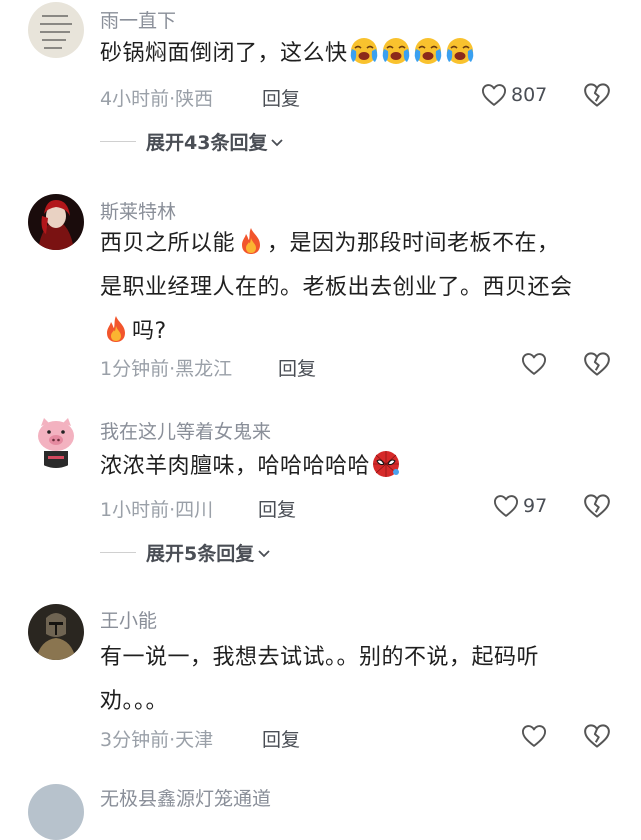 The height and width of the screenshot is (840, 641). What do you see at coordinates (138, 210) in the screenshot?
I see `username: 斯莱特林` at bounding box center [138, 210].